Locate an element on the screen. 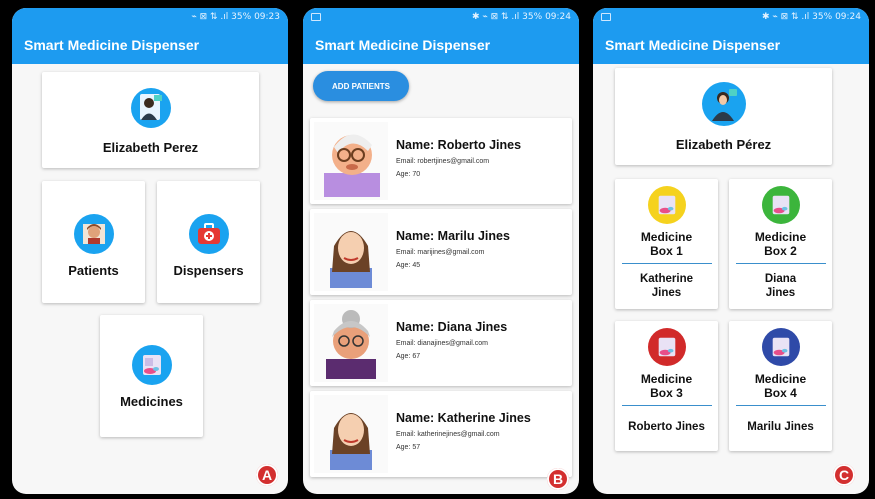 This screenshot has height=499, width=875. medicine-box-card-1: Medicine Box 1 Katherine Jines is located at coordinates (666, 244).